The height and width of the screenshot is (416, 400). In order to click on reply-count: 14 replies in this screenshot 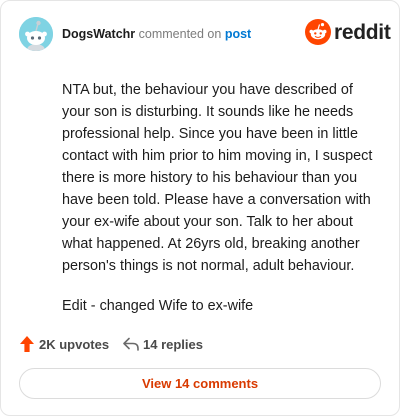, I will do `click(173, 344)`.